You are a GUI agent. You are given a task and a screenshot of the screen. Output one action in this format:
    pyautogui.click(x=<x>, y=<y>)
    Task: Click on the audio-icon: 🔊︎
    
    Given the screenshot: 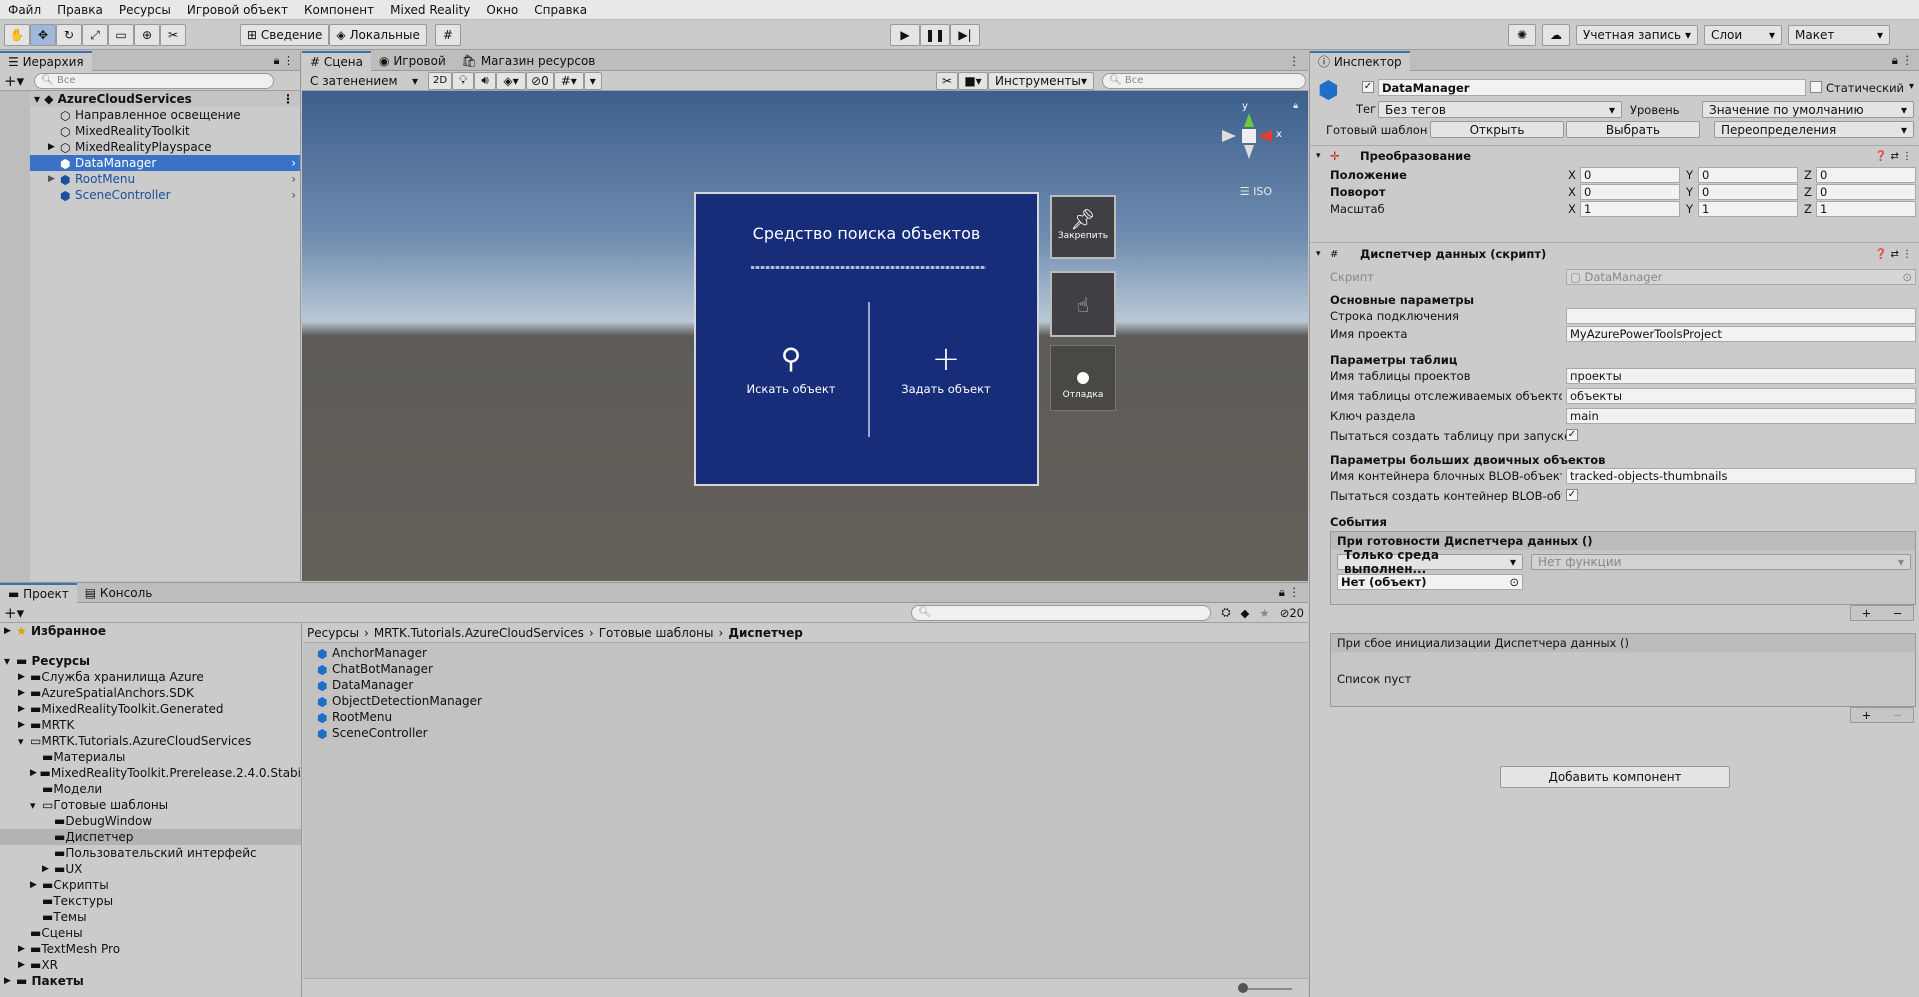 What is the action you would take?
    pyautogui.click(x=485, y=80)
    